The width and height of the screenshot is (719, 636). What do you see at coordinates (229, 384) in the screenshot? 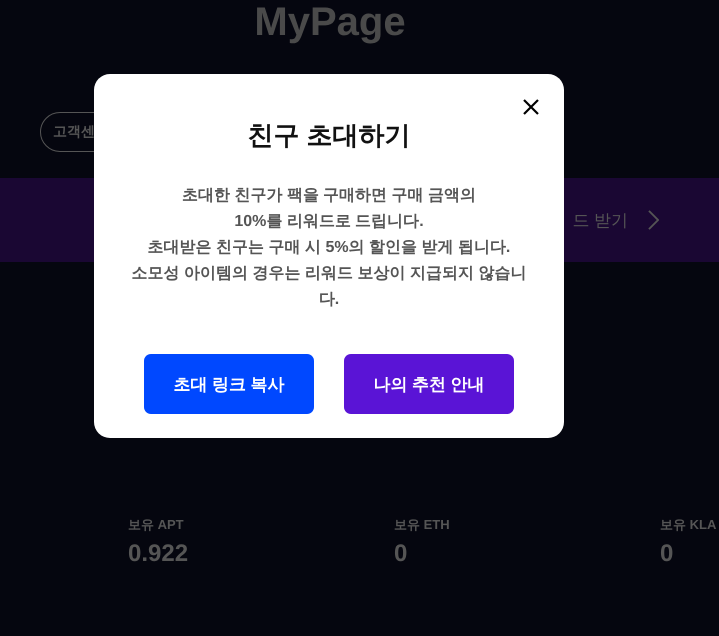
I see `copy-link-button: 초대 링크 복사` at bounding box center [229, 384].